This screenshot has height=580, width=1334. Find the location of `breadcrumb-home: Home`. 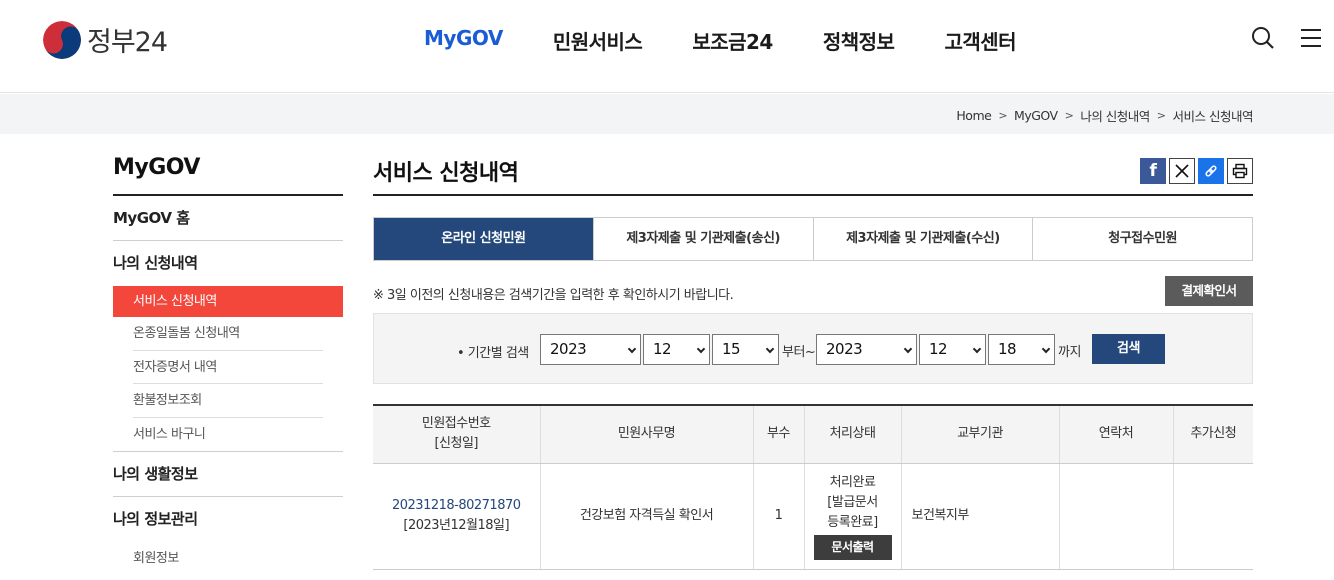

breadcrumb-home: Home is located at coordinates (973, 115).